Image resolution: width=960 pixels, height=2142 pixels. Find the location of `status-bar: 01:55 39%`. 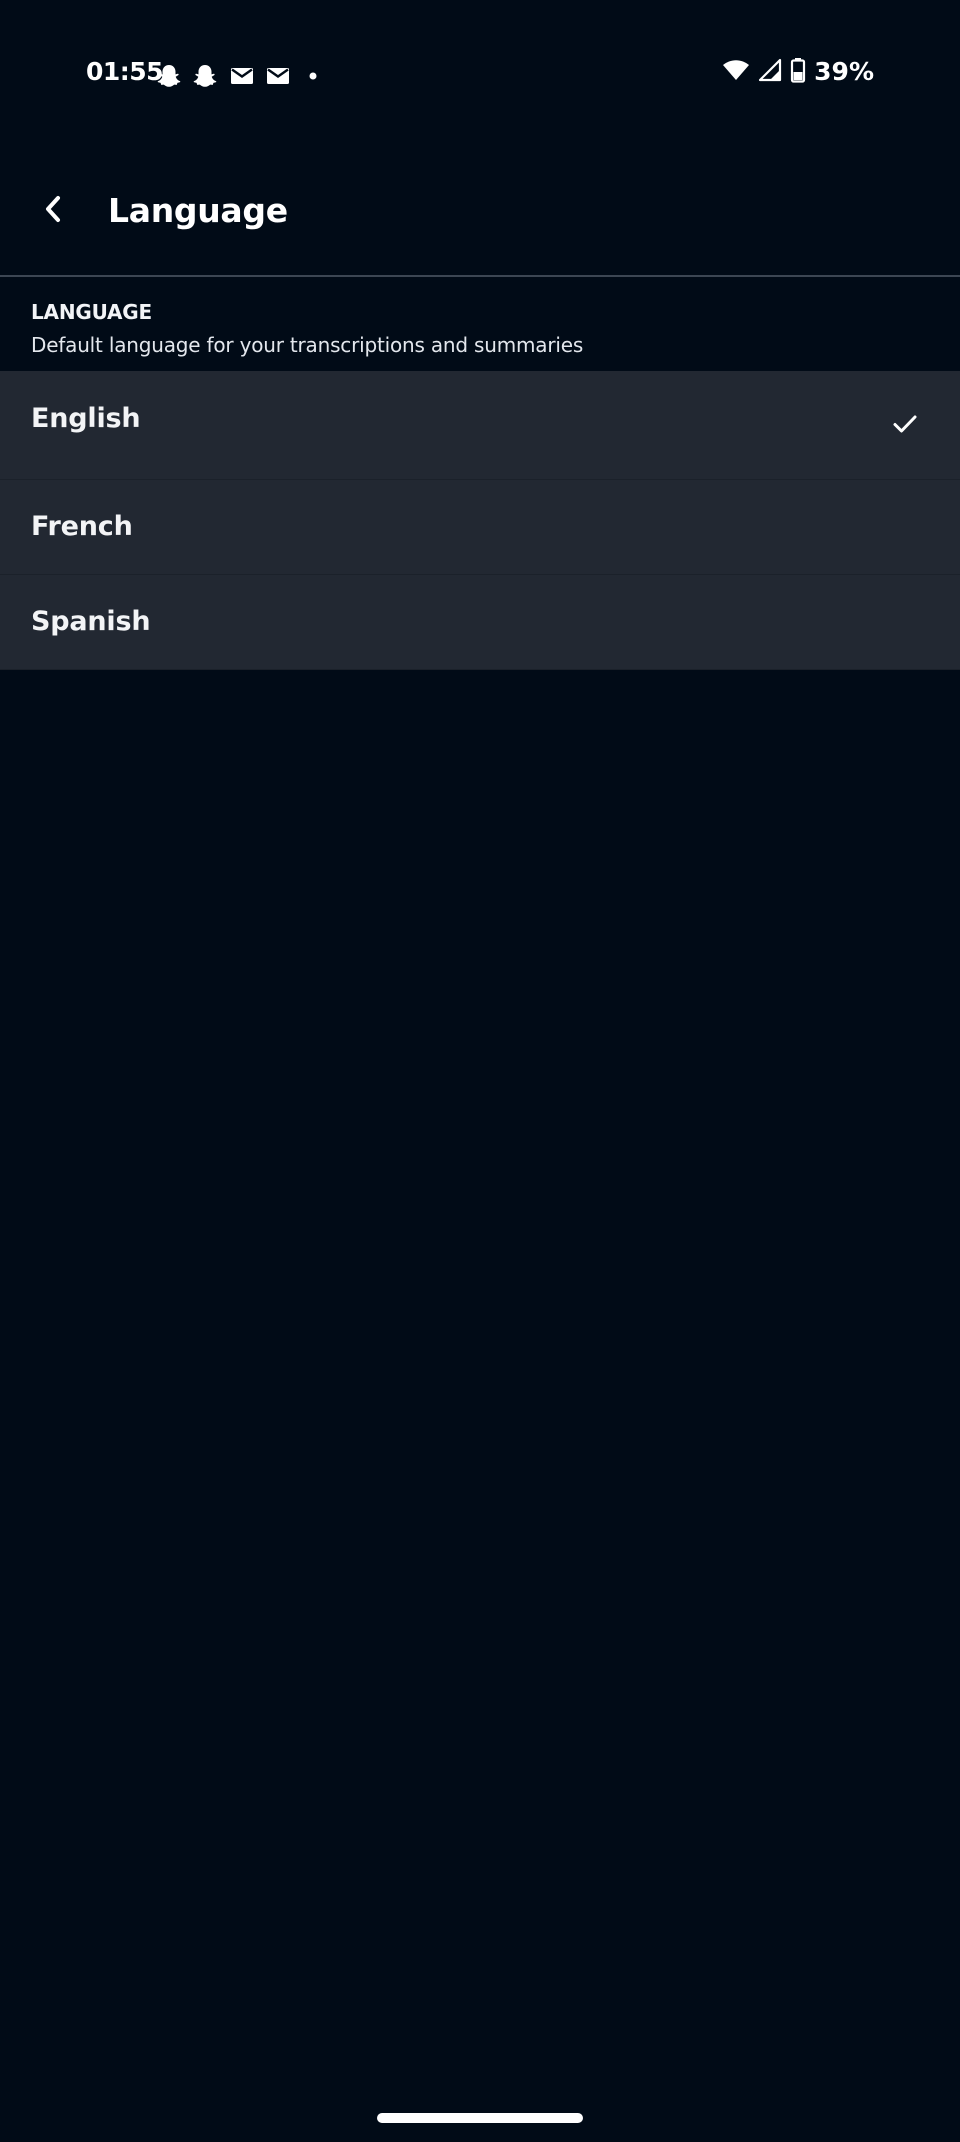

status-bar: 01:55 39% is located at coordinates (480, 75).